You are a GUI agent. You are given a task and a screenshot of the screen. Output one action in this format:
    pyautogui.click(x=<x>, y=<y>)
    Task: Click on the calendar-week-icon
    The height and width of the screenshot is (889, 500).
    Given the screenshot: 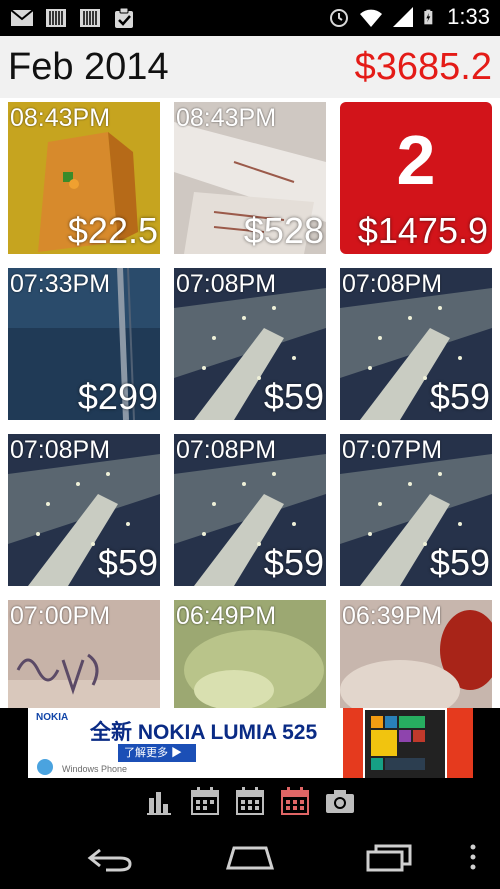 What is the action you would take?
    pyautogui.click(x=250, y=801)
    